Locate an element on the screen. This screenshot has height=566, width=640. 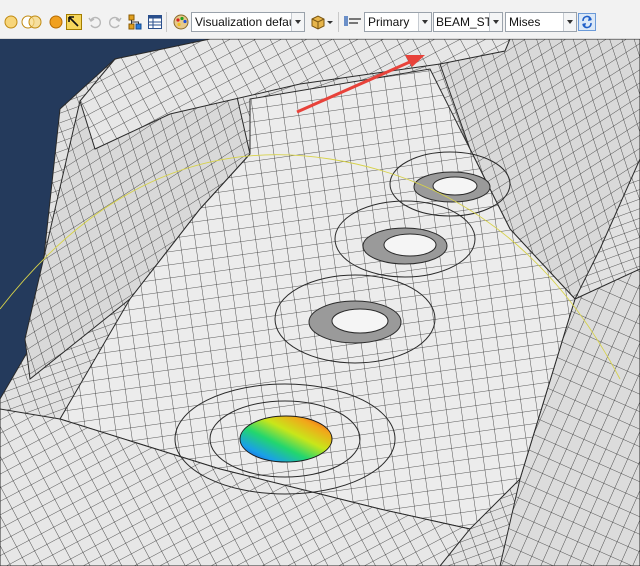
sync-icon is located at coordinates (587, 22).